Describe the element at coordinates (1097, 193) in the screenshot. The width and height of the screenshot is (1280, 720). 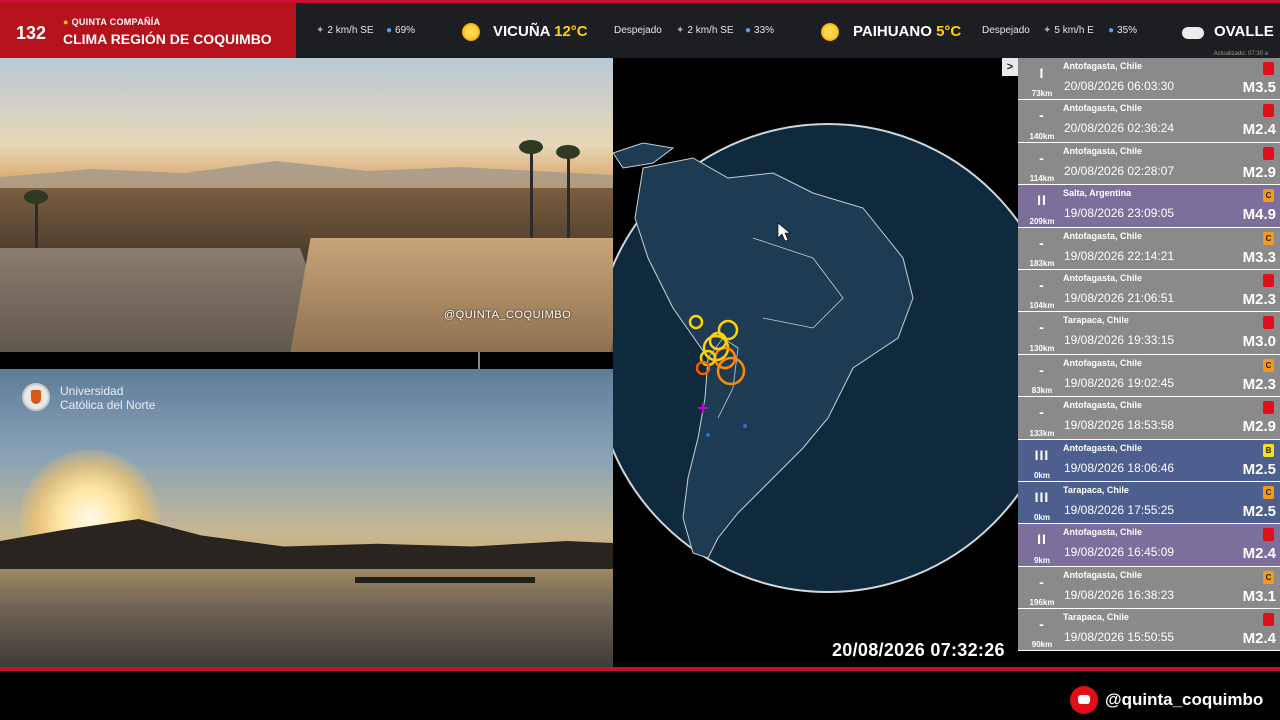
I see `location-label: Salta, Argentina` at that location.